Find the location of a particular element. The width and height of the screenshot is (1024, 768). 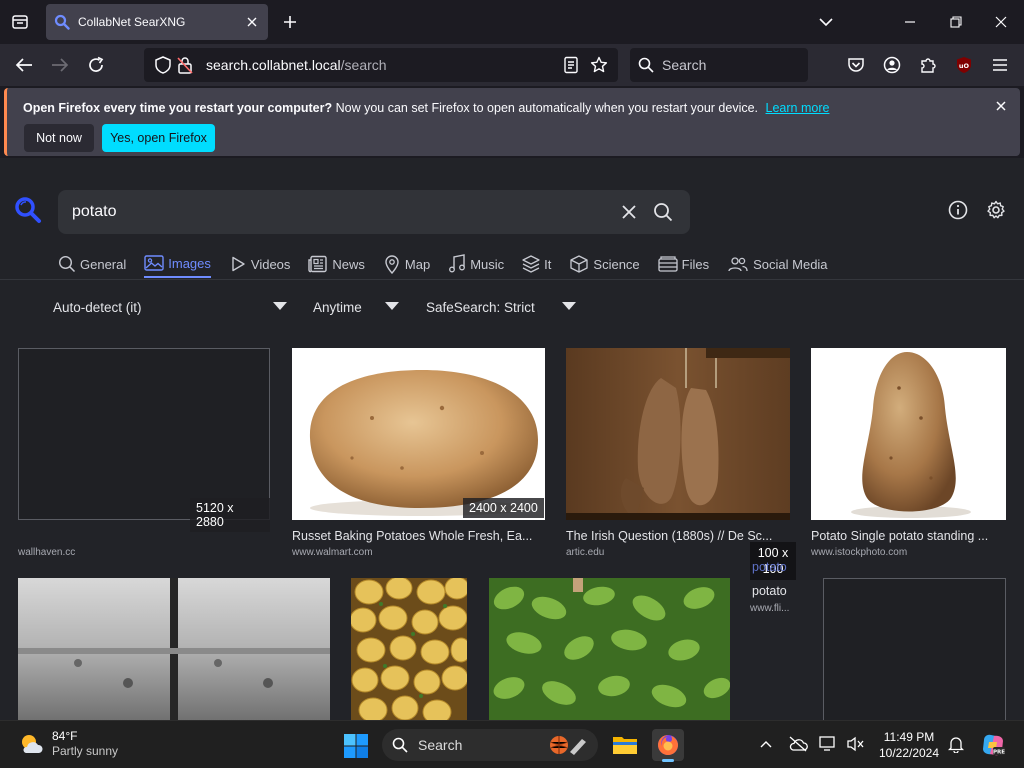

tab-videos: Videos is located at coordinates (260, 264).